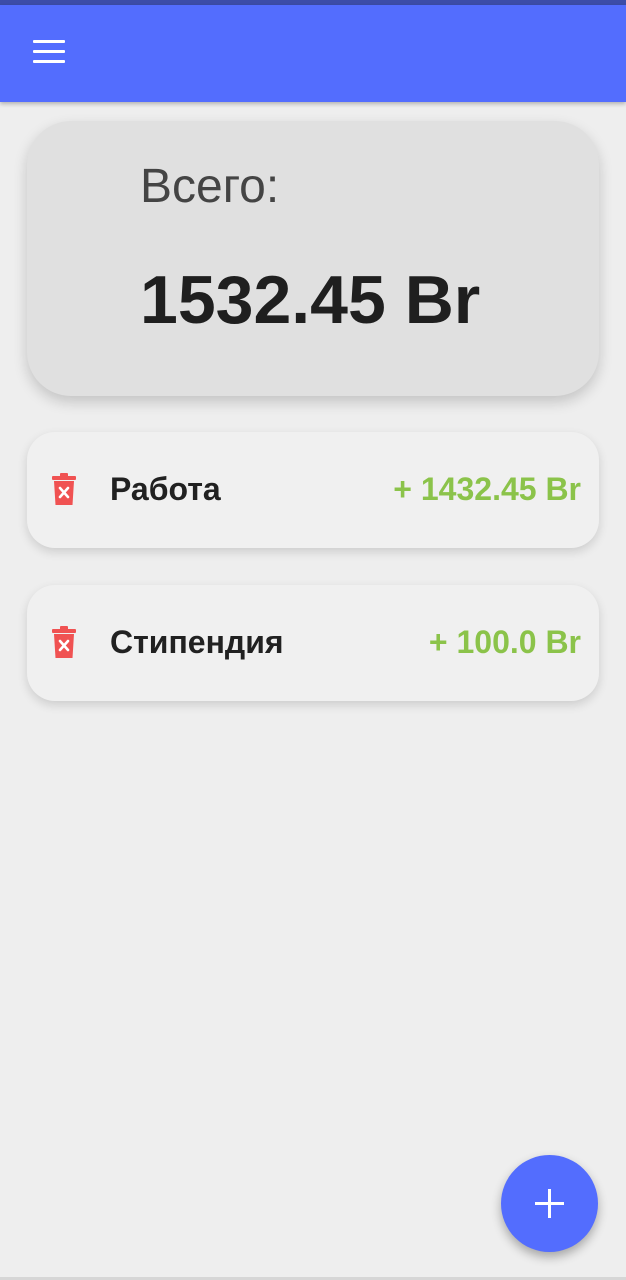  I want to click on total-value: 1532.45 Br, so click(310, 300).